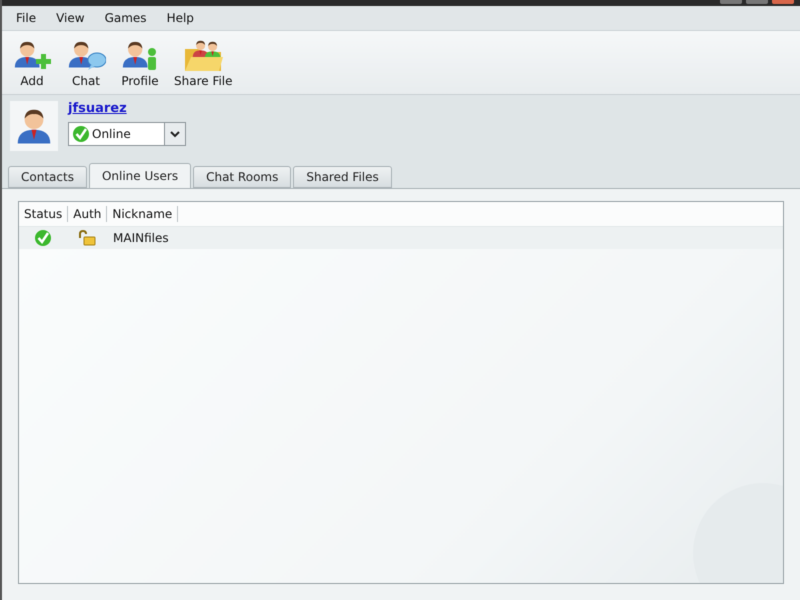 Image resolution: width=800 pixels, height=600 pixels. Describe the element at coordinates (70, 18) in the screenshot. I see `menu-item: View` at that location.